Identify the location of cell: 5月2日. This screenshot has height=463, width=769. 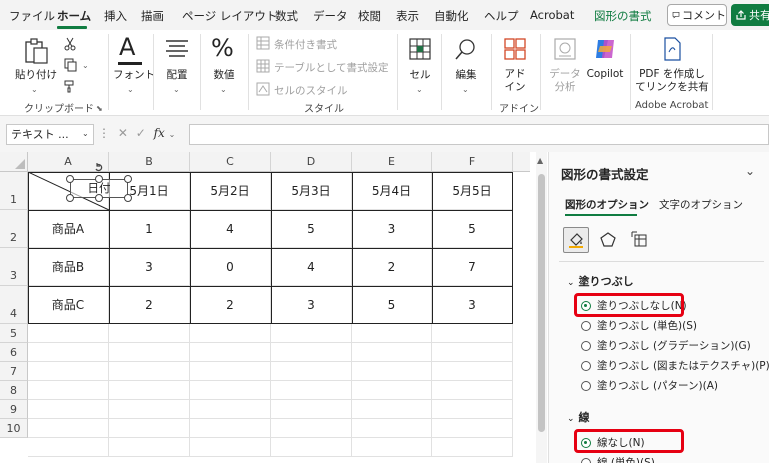
(230, 191).